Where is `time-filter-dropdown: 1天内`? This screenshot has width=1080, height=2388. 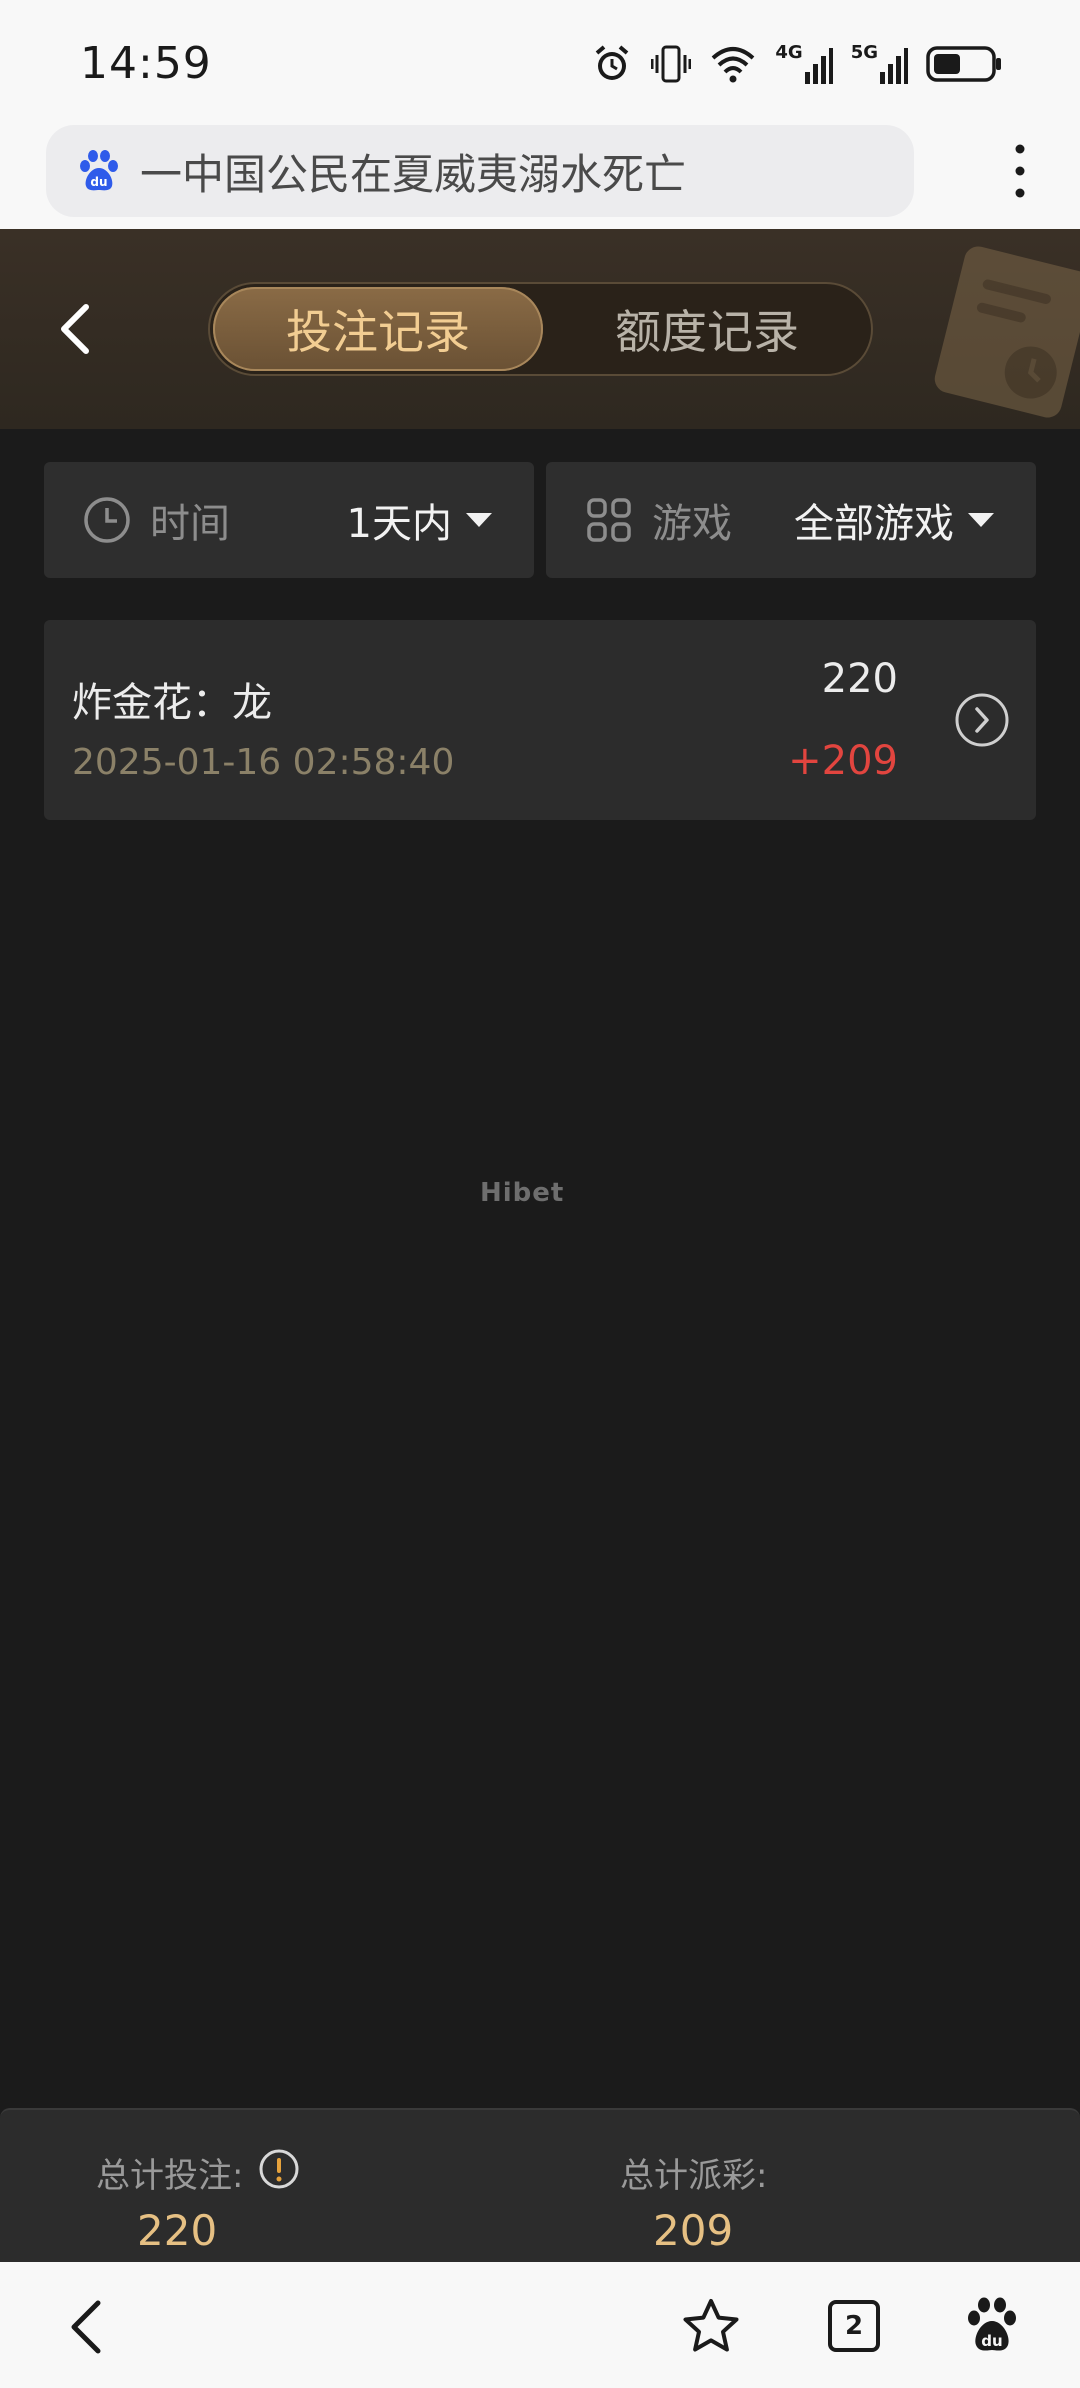 time-filter-dropdown: 1天内 is located at coordinates (419, 520).